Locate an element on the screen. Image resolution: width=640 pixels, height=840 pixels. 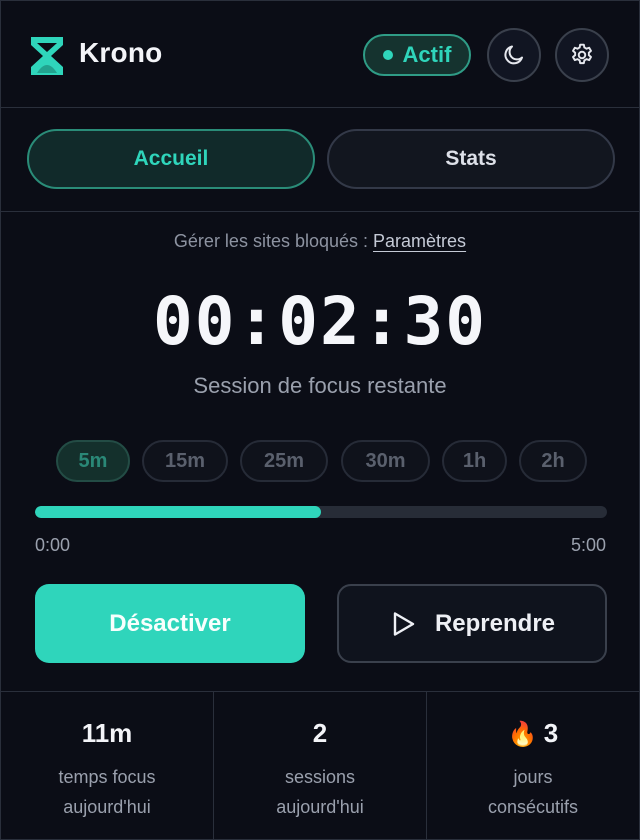
settings-link: Paramètres is located at coordinates (419, 241).